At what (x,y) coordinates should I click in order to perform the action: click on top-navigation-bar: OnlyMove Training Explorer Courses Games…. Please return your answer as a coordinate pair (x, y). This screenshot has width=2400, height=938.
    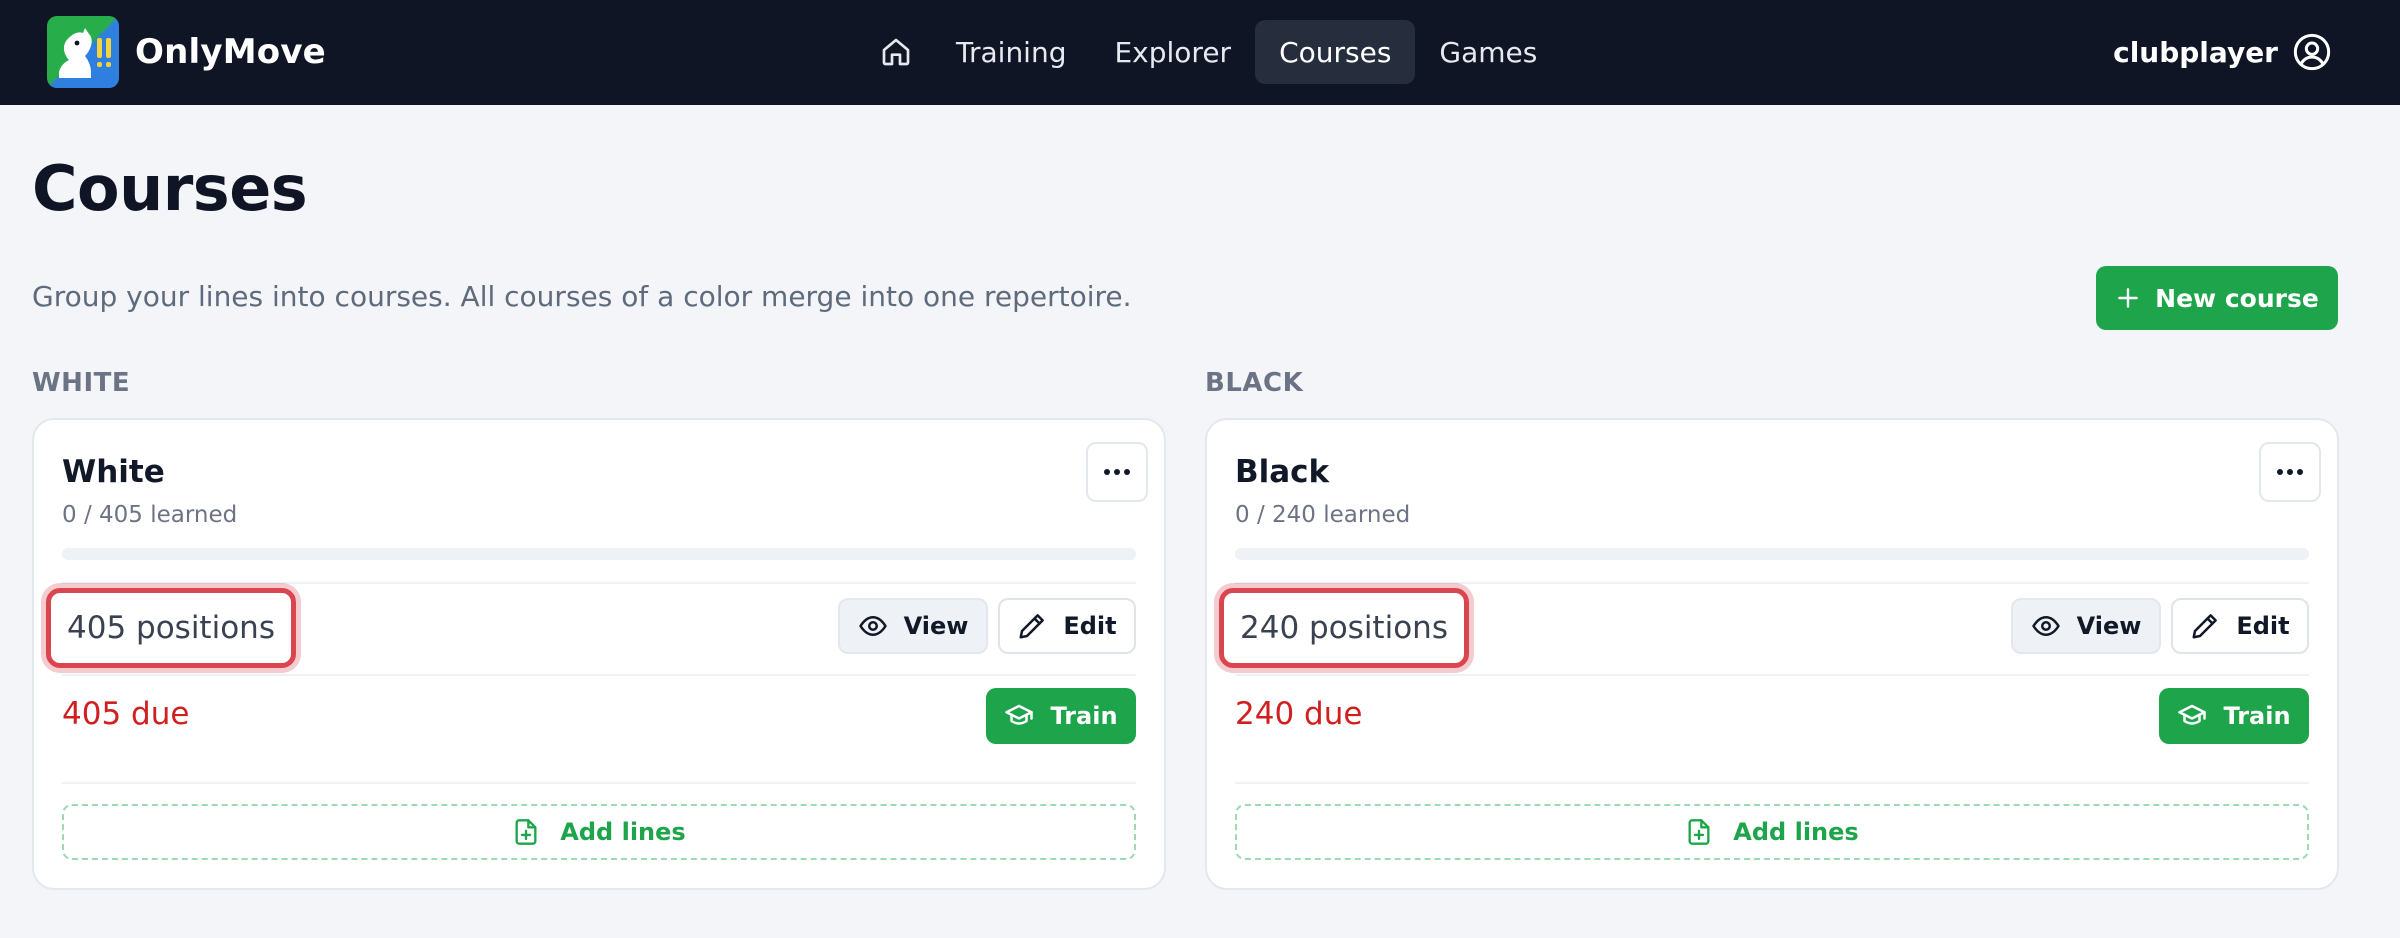
    Looking at the image, I should click on (1200, 52).